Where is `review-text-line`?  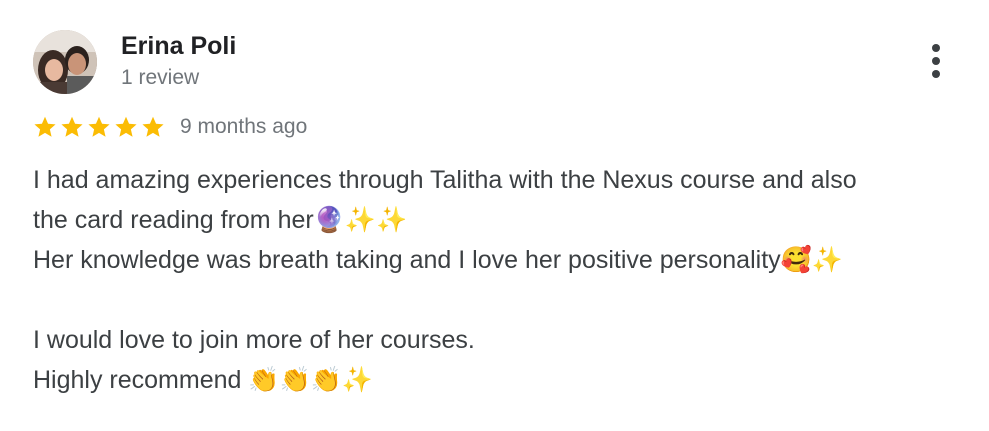
review-text-line is located at coordinates (498, 300).